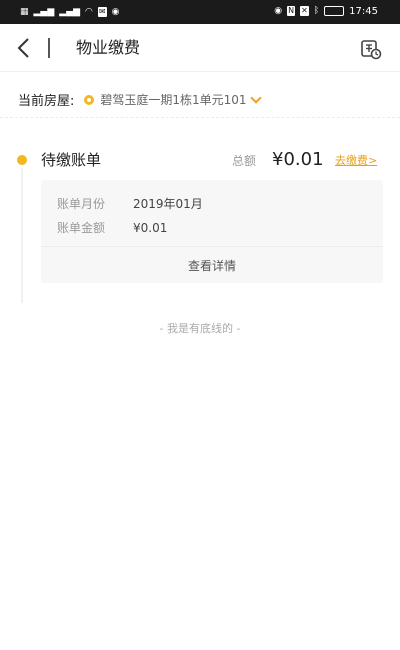  Describe the element at coordinates (24, 12) in the screenshot. I see `sim-icon: ▦` at that location.